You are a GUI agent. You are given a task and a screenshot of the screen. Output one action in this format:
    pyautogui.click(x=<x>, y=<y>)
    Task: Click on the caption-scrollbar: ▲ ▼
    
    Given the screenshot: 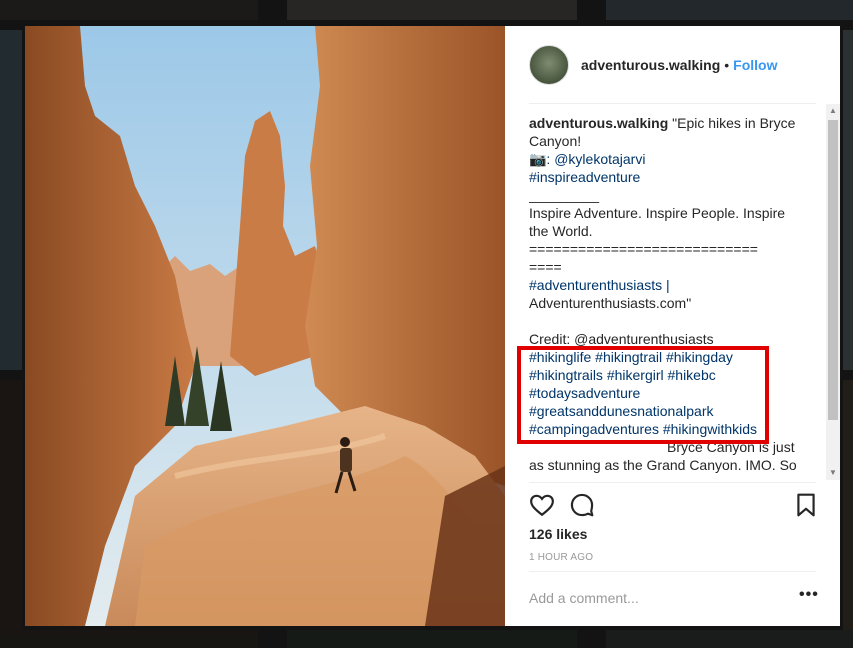 What is the action you would take?
    pyautogui.click(x=833, y=292)
    